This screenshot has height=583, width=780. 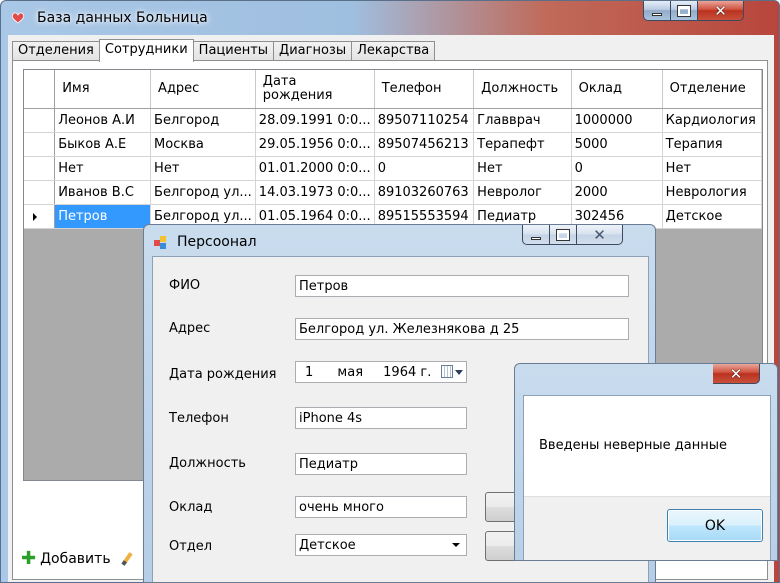 I want to click on minimize-icon, so click(x=536, y=238).